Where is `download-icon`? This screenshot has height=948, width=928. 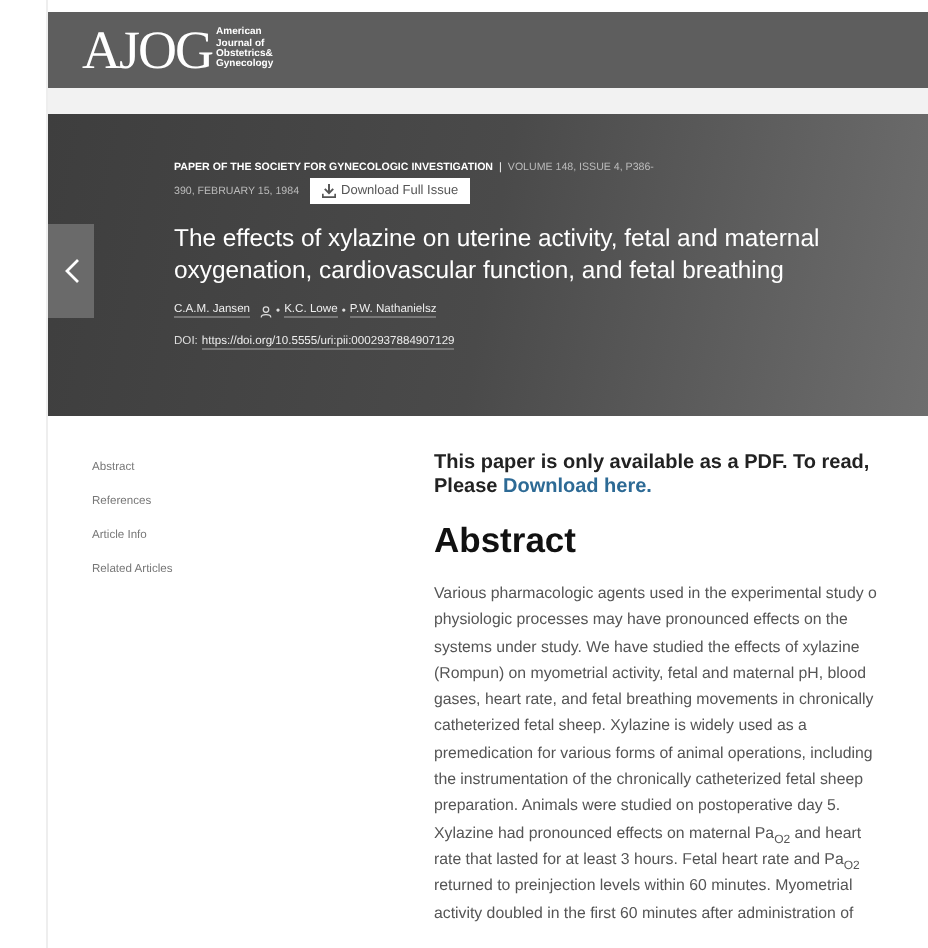 download-icon is located at coordinates (328, 191).